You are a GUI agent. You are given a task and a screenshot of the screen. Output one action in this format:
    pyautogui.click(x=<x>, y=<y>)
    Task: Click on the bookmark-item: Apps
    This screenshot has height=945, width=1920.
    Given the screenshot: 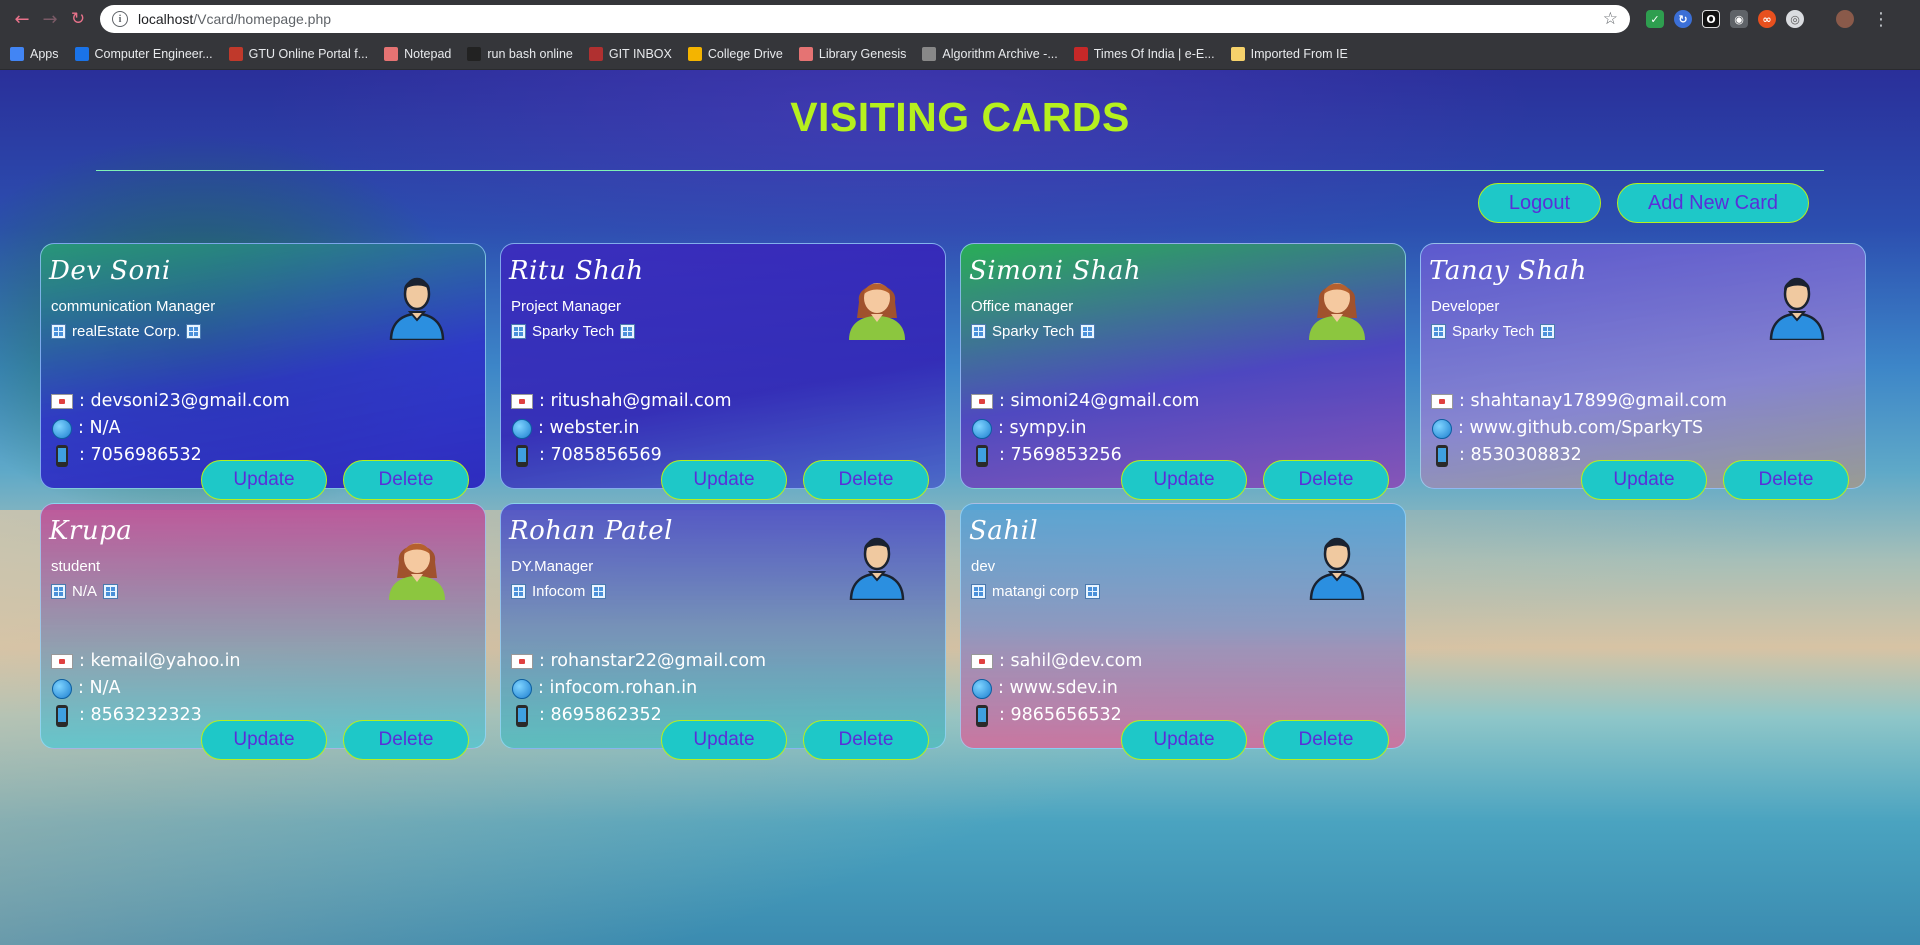 What is the action you would take?
    pyautogui.click(x=34, y=53)
    